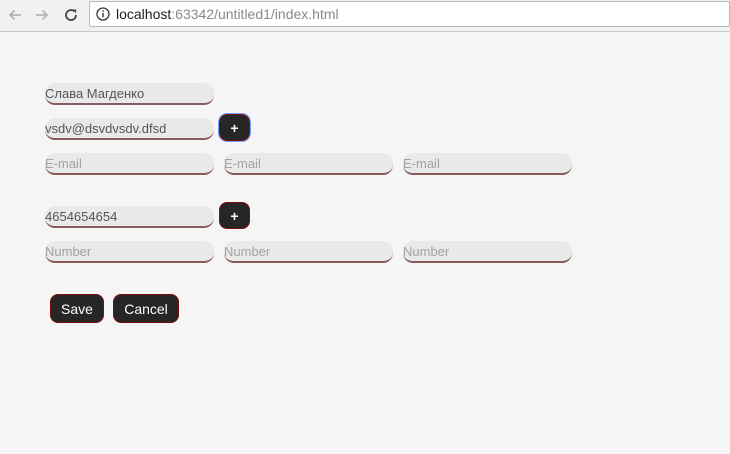 Image resolution: width=730 pixels, height=454 pixels. What do you see at coordinates (234, 215) in the screenshot?
I see `add-phone-button: +` at bounding box center [234, 215].